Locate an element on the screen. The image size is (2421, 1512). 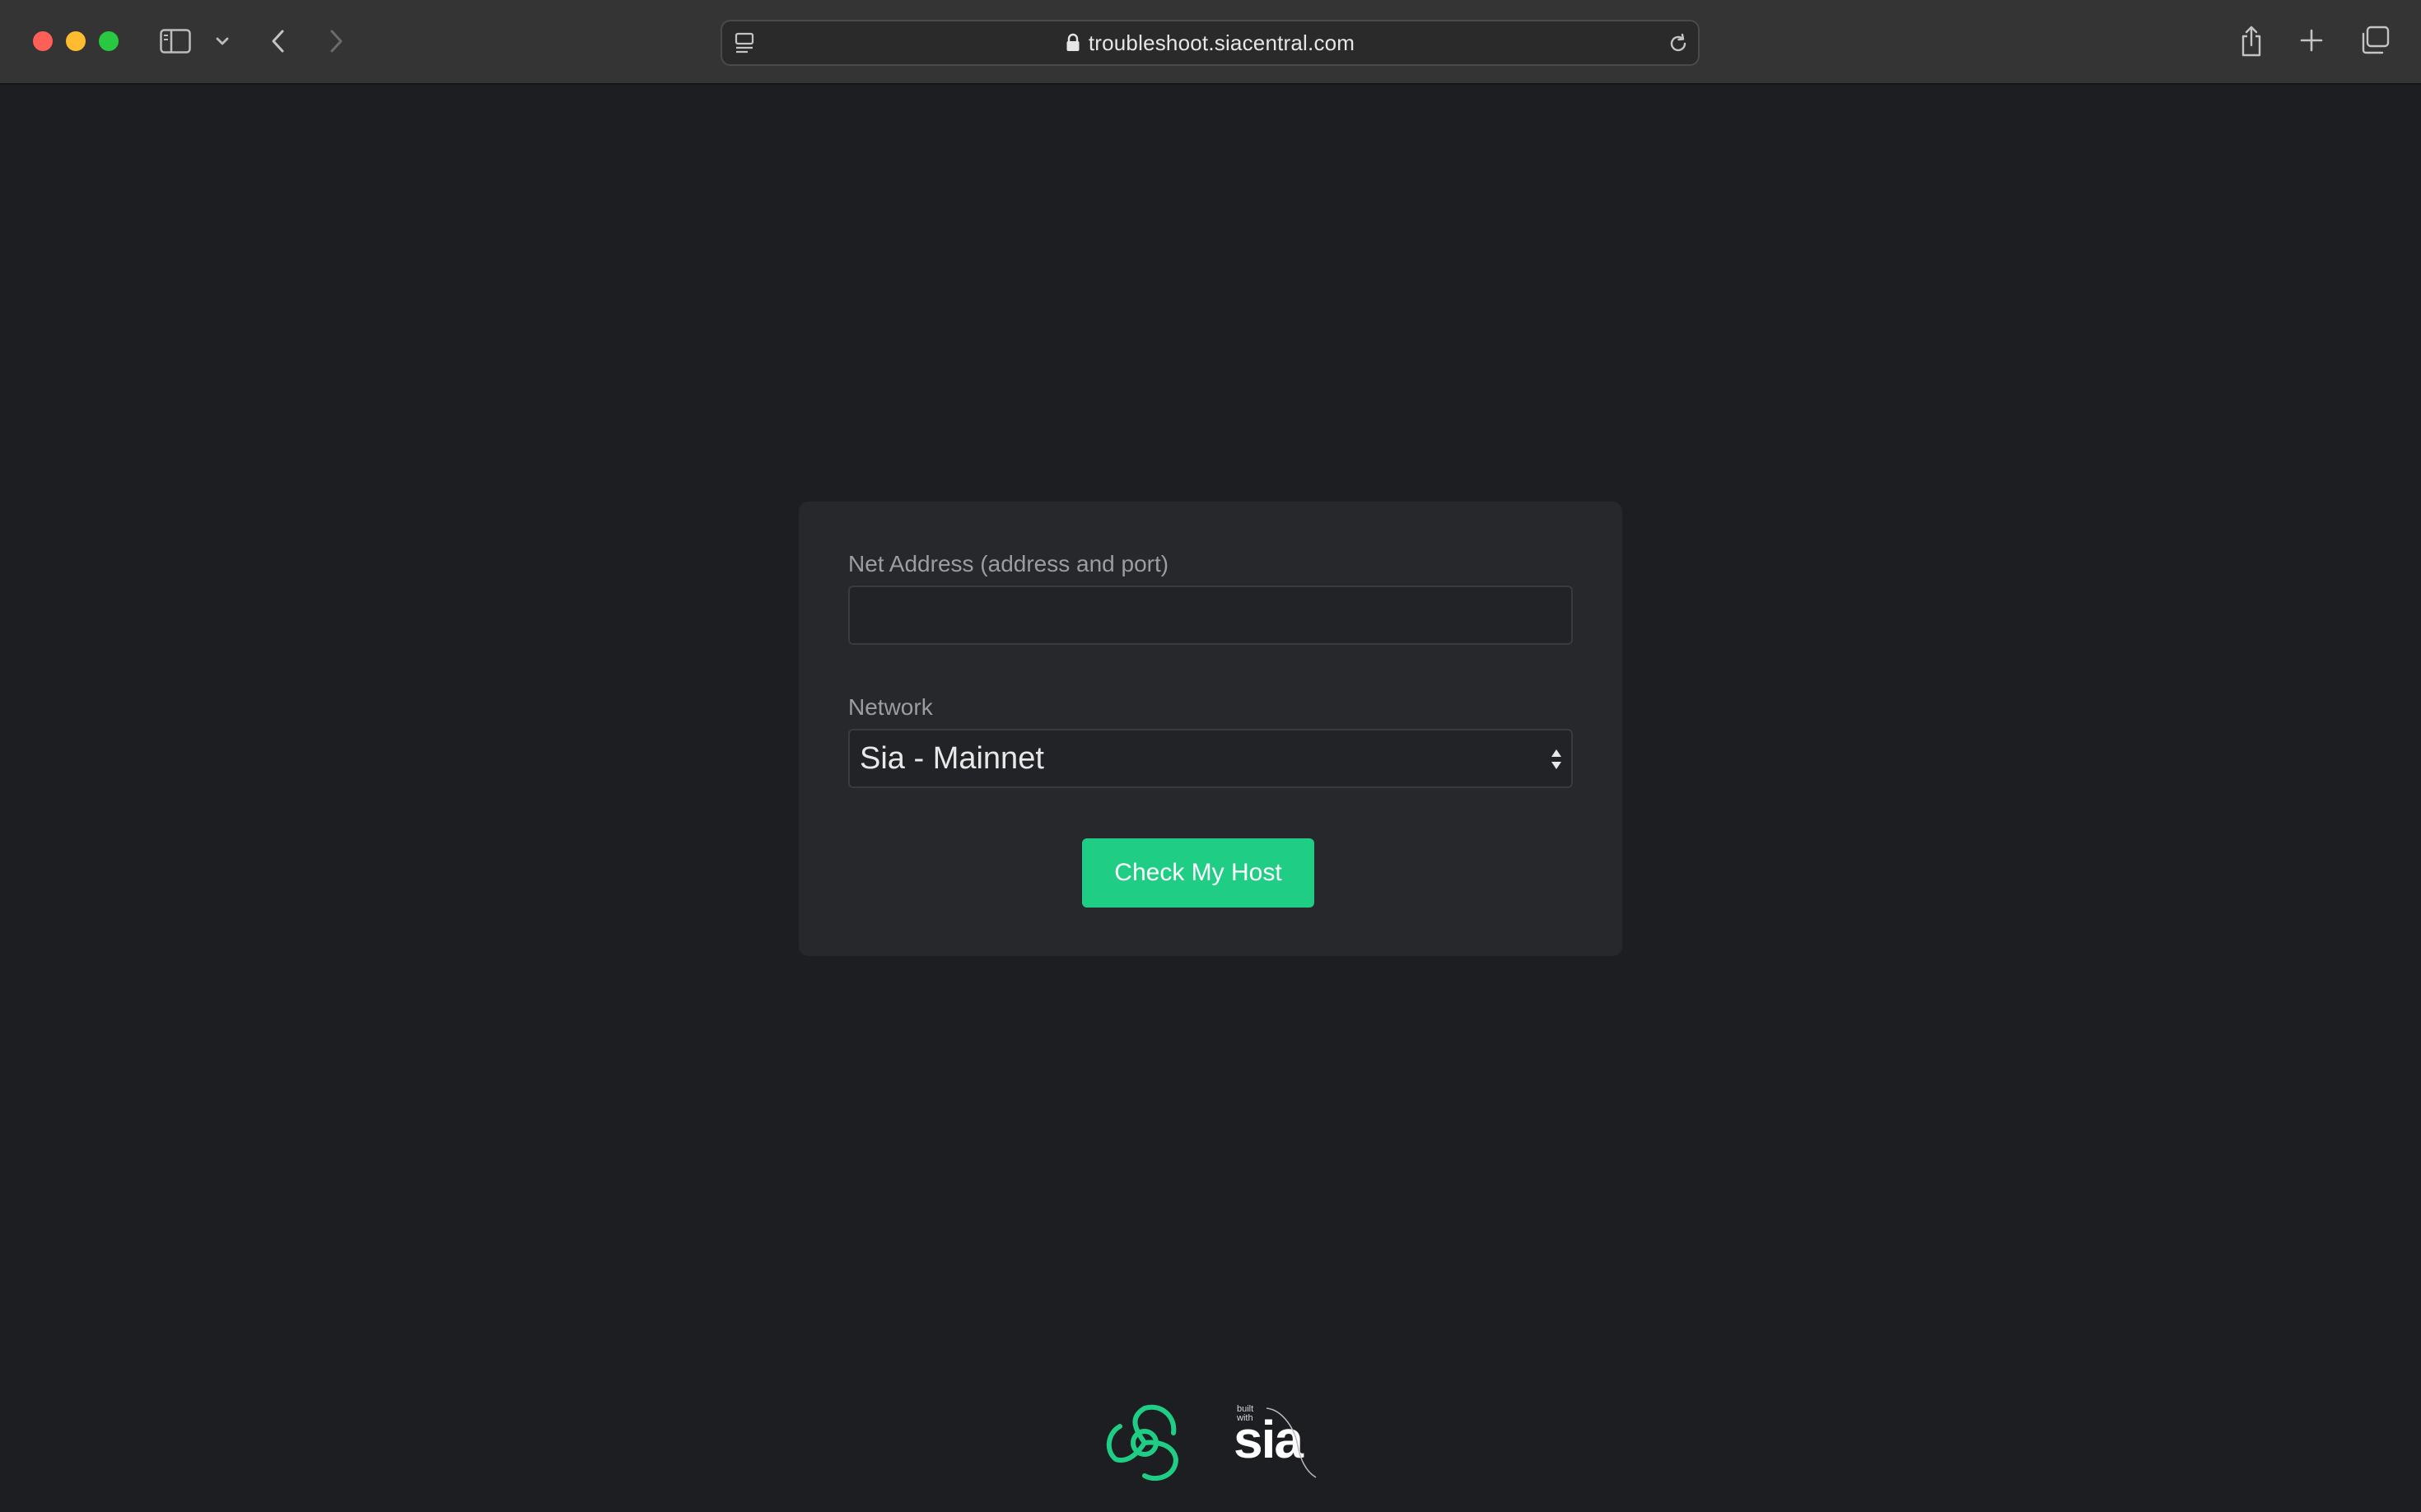
net-address-label: Net Address (address and port) is located at coordinates (1008, 563).